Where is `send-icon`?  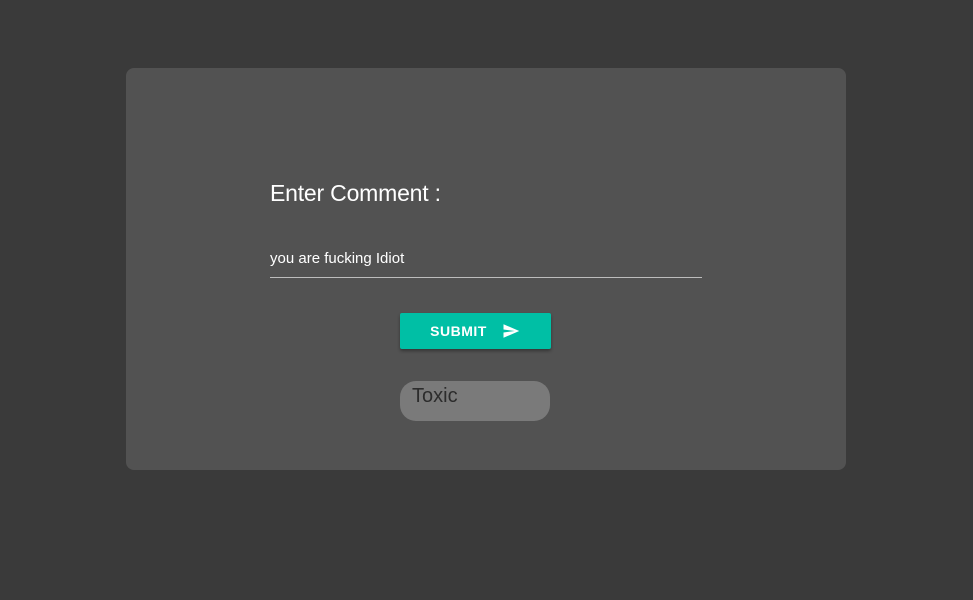
send-icon is located at coordinates (511, 331).